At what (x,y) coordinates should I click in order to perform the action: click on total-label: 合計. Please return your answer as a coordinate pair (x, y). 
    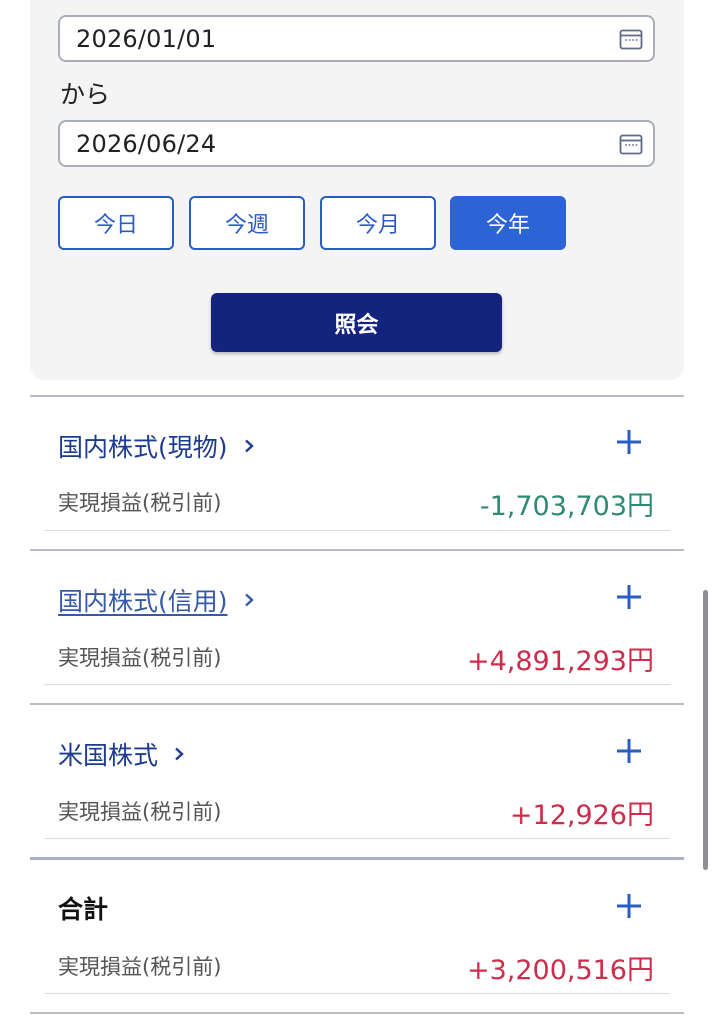
    Looking at the image, I should click on (83, 909).